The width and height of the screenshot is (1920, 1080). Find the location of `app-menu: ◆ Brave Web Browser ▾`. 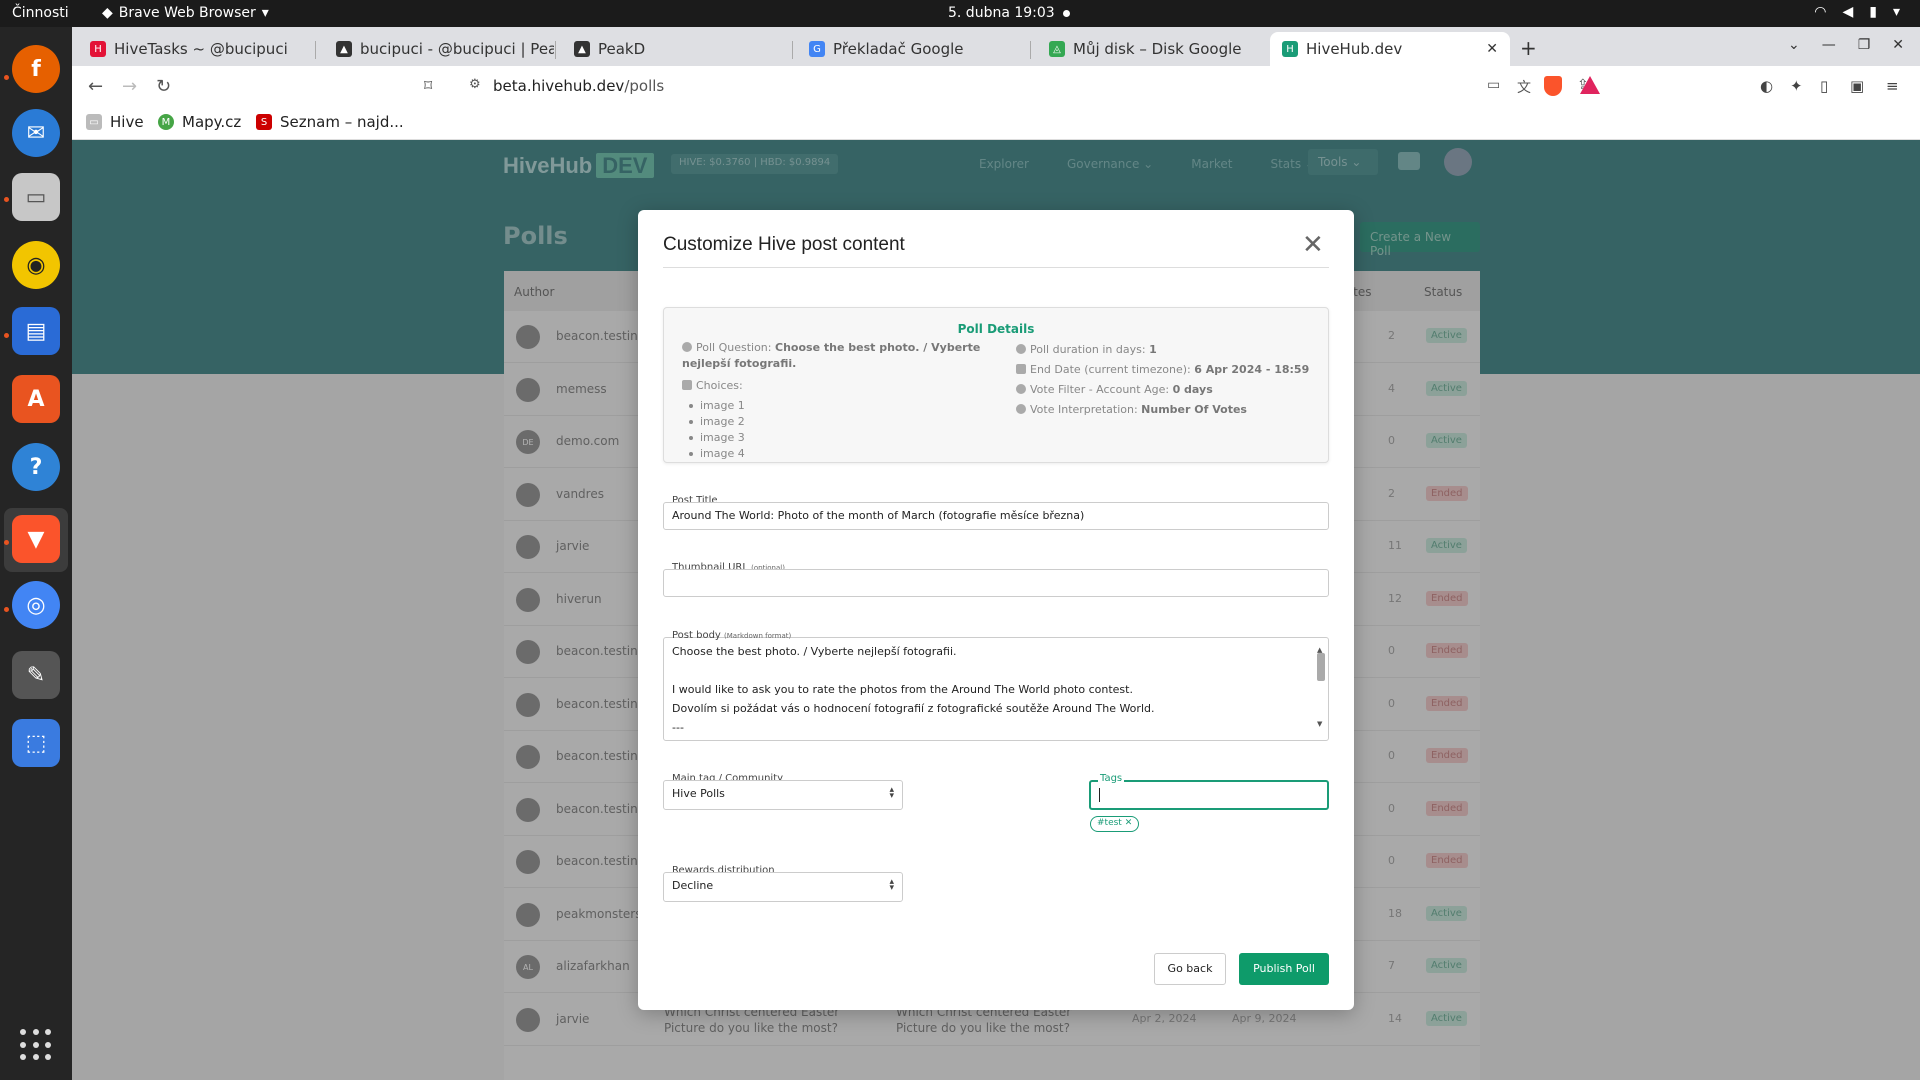

app-menu: ◆ Brave Web Browser ▾ is located at coordinates (185, 13).